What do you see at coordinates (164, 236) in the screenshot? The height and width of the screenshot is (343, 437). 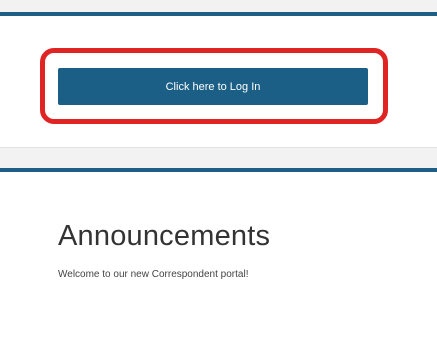 I see `announcements-title: Announcements` at bounding box center [164, 236].